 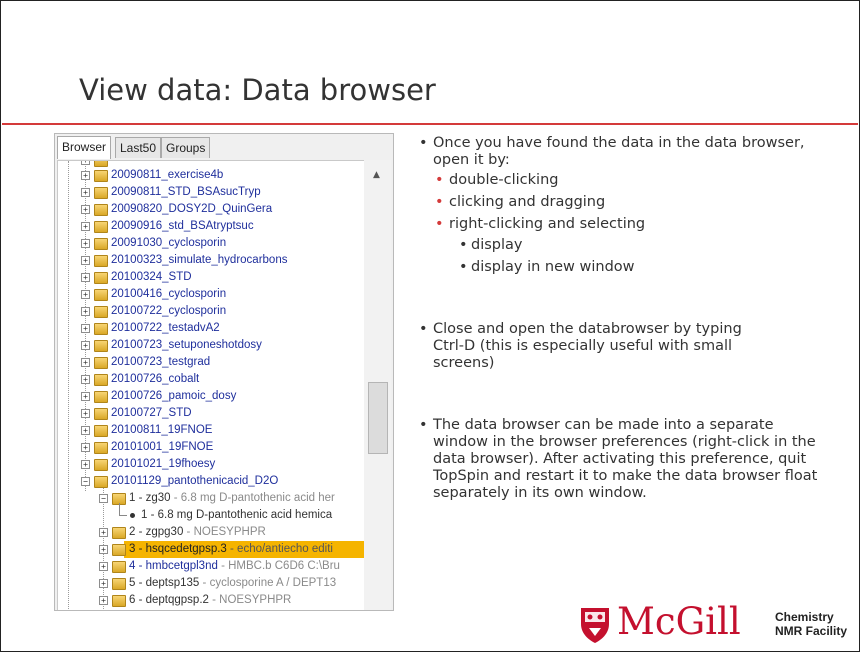 I want to click on sub-sub-bullet-text: display in new window, so click(x=553, y=267).